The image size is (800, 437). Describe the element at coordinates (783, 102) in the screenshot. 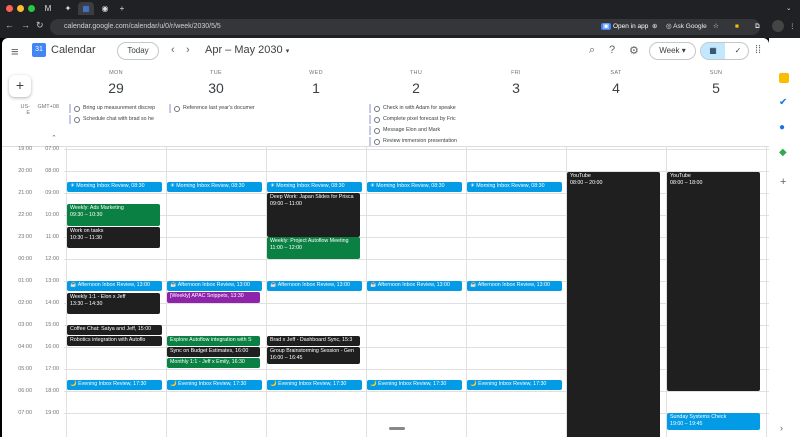

I see `tasks-icon: ✔` at that location.